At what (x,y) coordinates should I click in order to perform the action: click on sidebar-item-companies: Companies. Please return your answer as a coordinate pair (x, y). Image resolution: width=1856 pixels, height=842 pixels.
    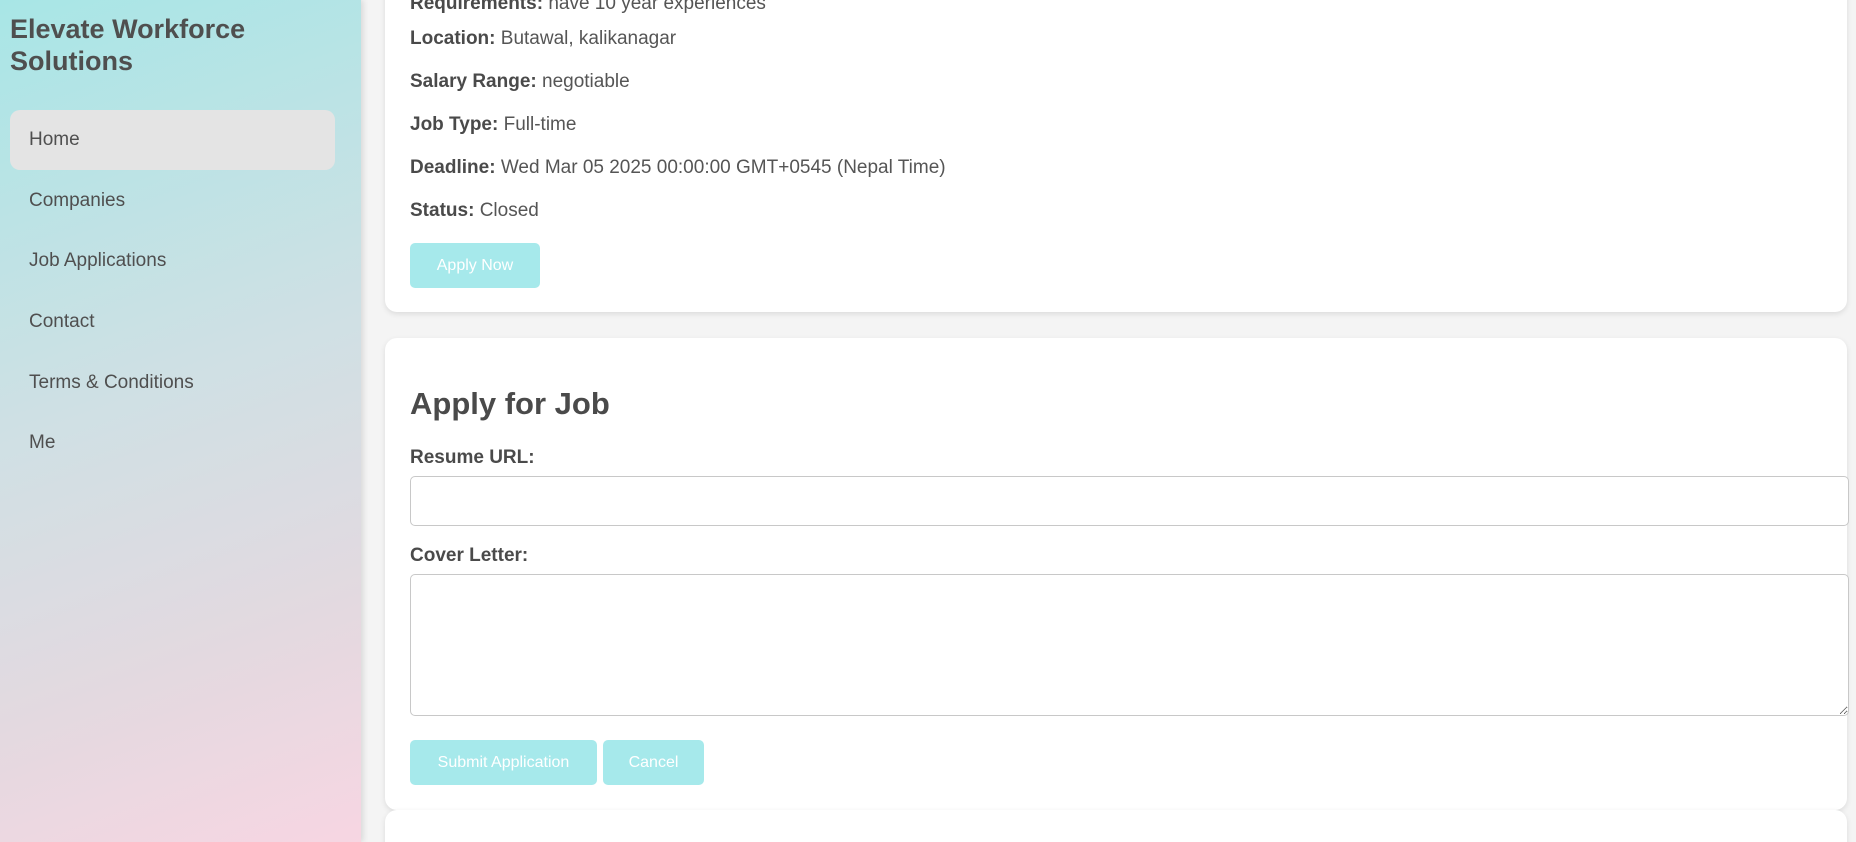
    Looking at the image, I should click on (172, 201).